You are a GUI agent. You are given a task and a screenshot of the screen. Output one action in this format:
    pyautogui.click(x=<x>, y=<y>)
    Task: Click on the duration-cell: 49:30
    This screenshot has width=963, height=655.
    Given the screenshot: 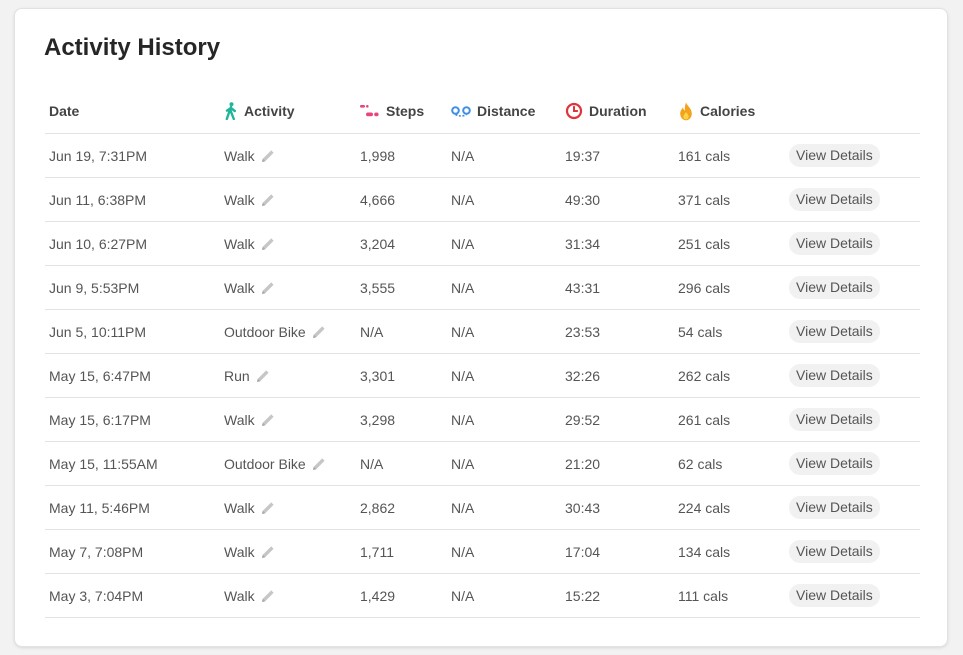 What is the action you would take?
    pyautogui.click(x=582, y=199)
    